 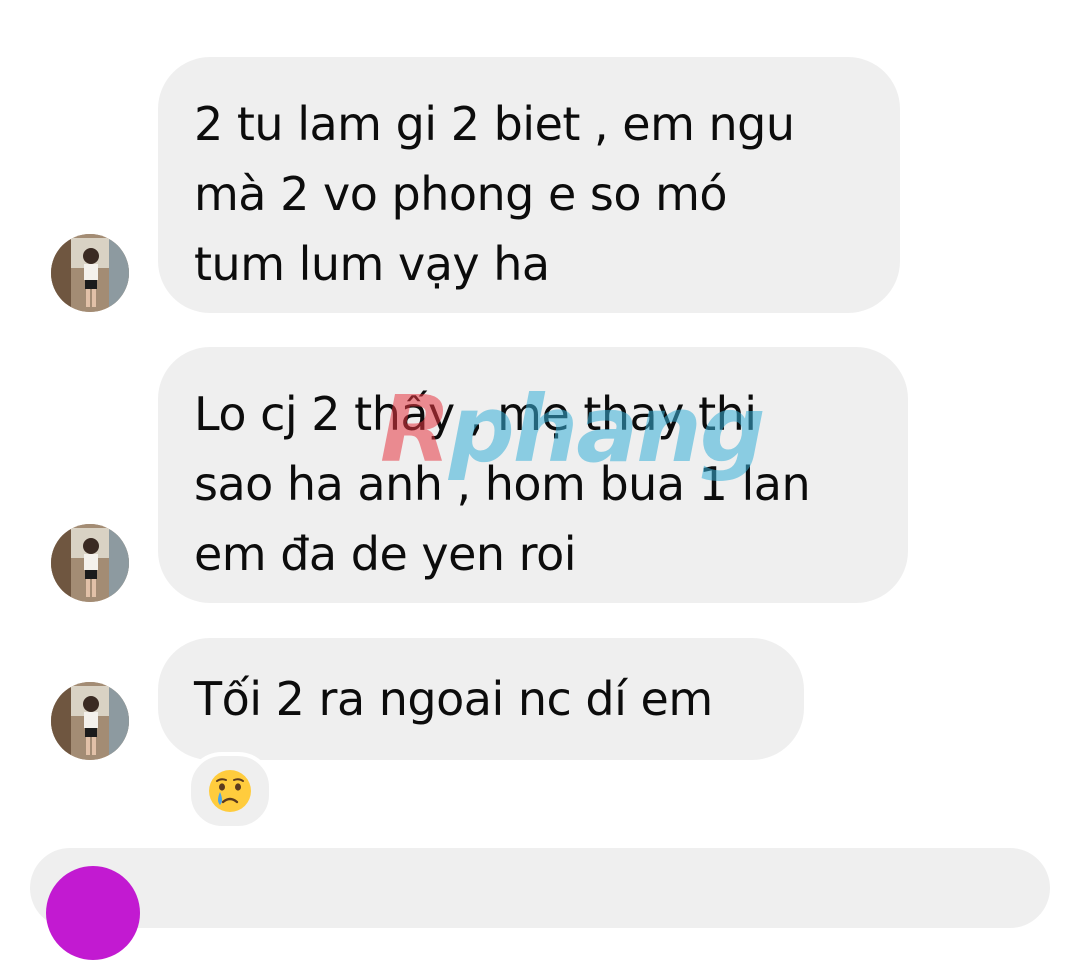 I want to click on message-composer, so click(x=540, y=888).